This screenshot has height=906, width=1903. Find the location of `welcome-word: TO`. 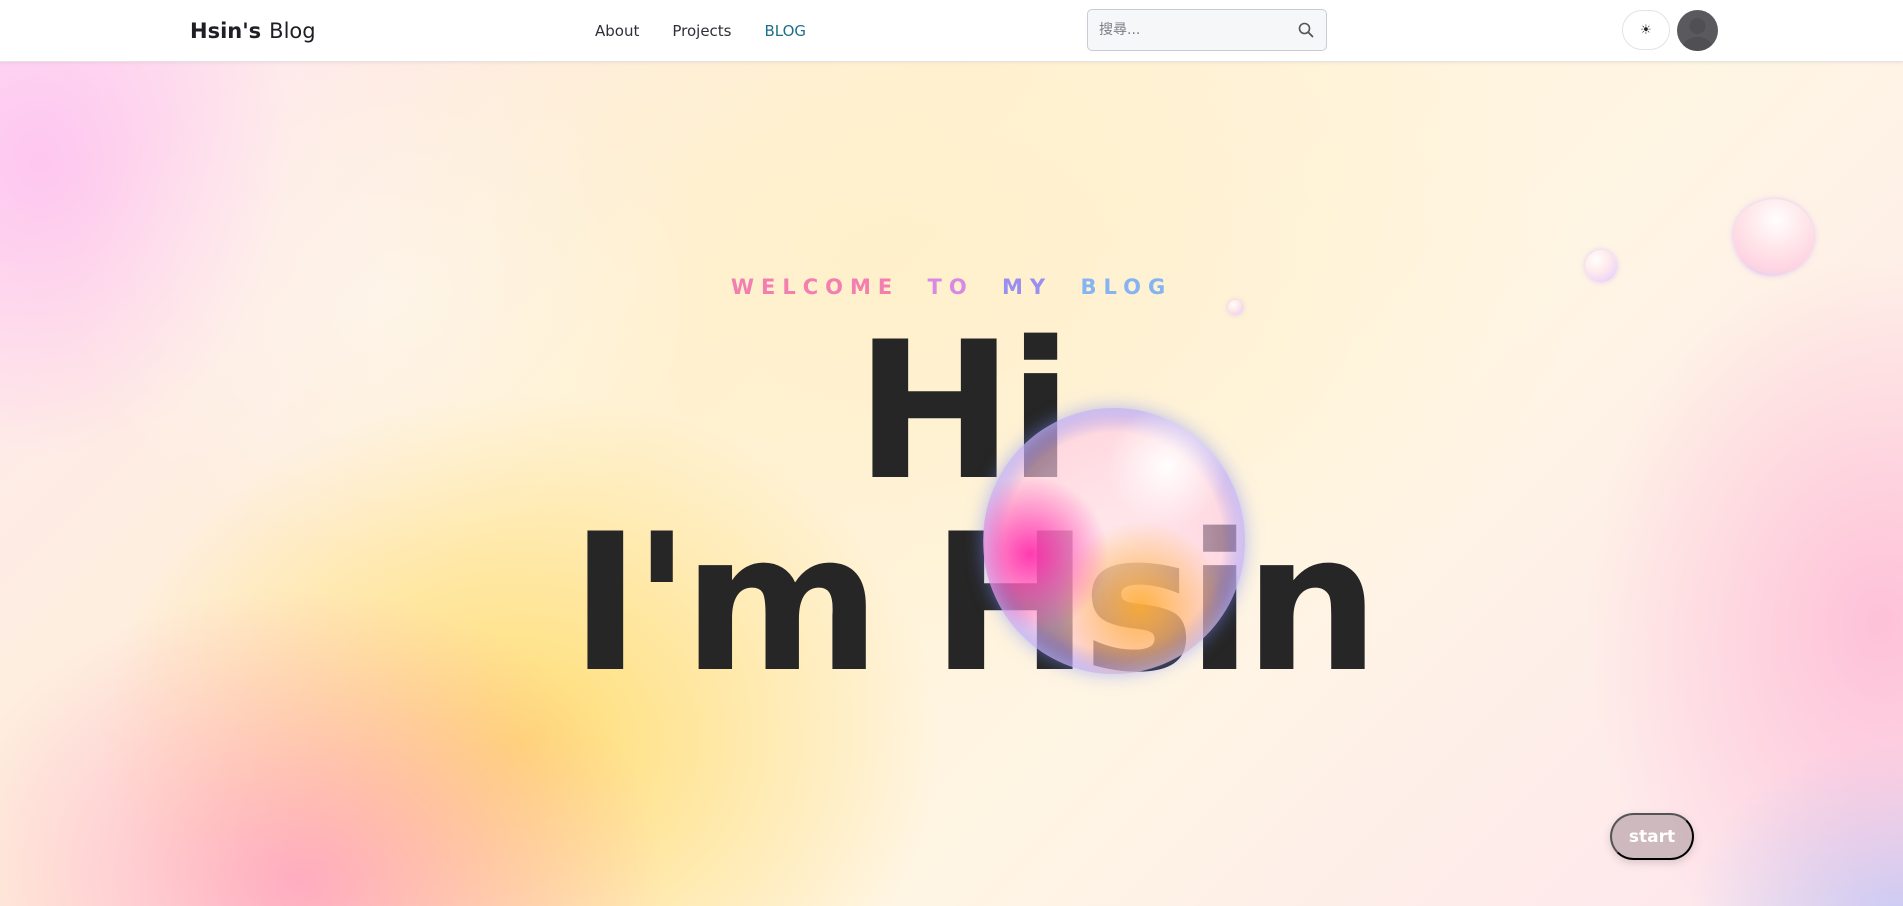

welcome-word: TO is located at coordinates (950, 287).